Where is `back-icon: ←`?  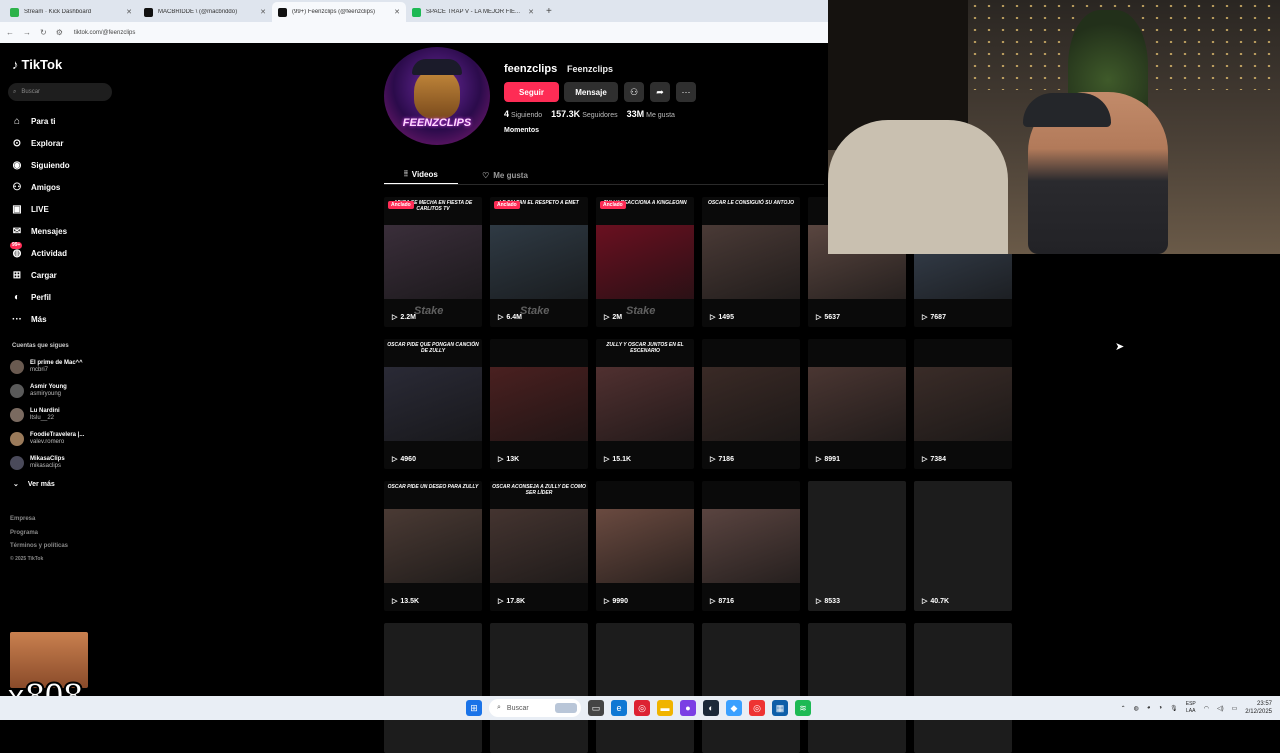 back-icon: ← is located at coordinates (10, 32).